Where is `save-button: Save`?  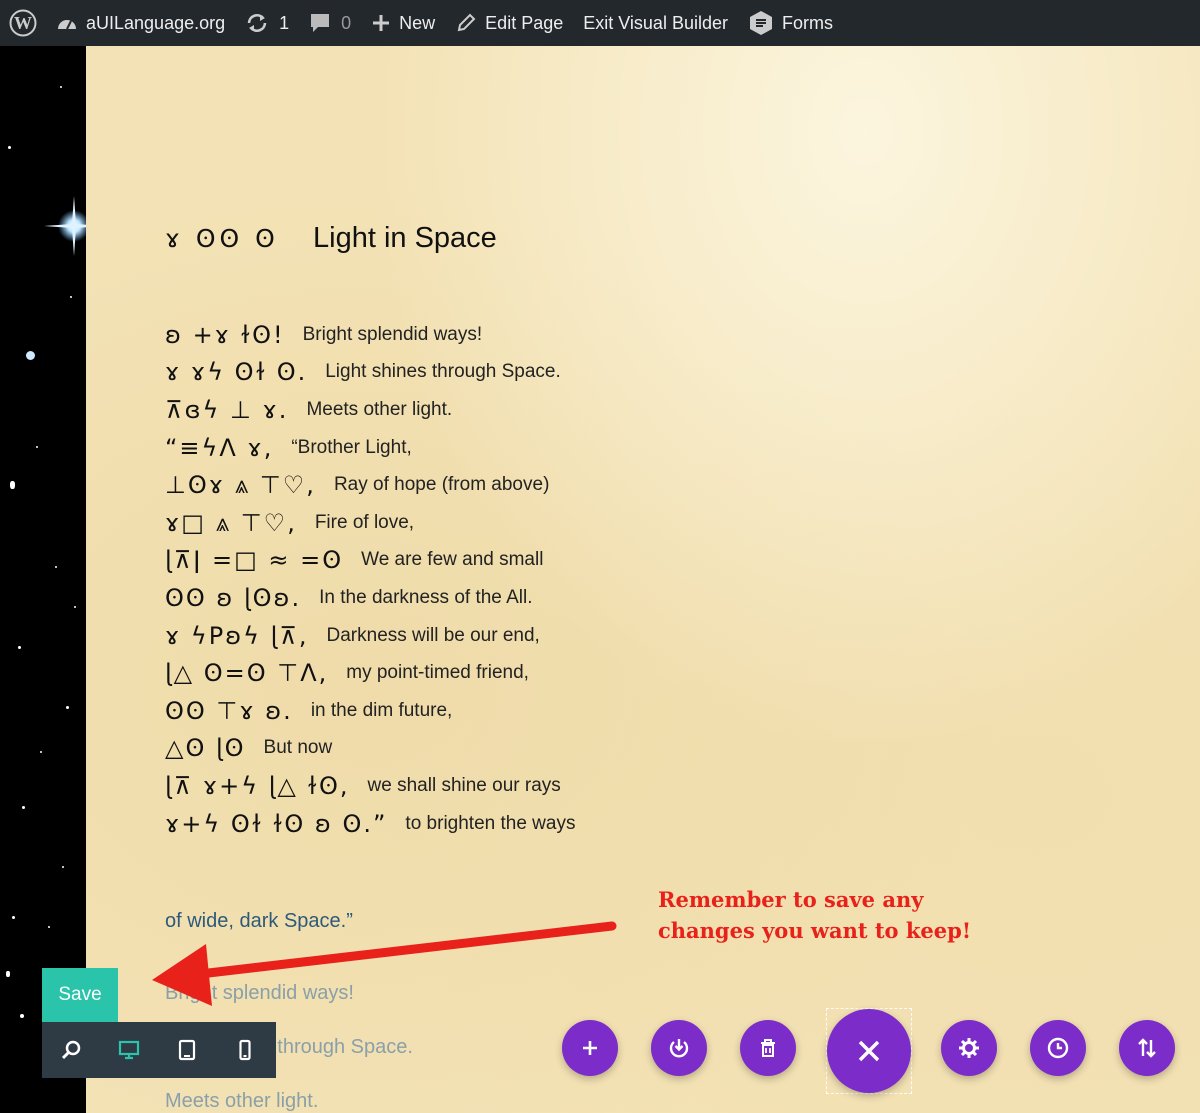
save-button: Save is located at coordinates (80, 995).